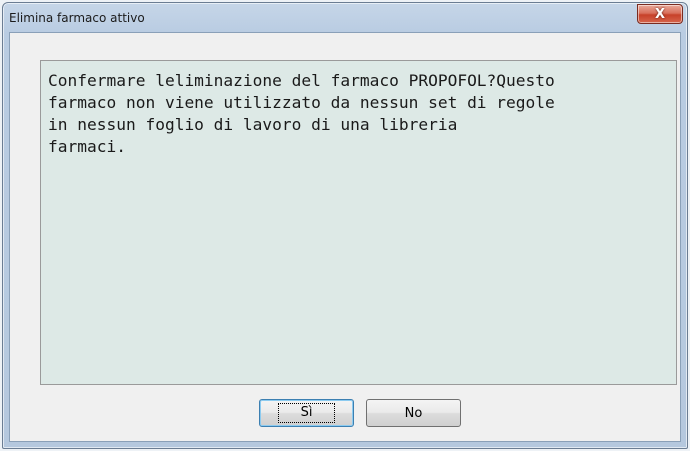 This screenshot has height=451, width=690. I want to click on close-button: X, so click(660, 14).